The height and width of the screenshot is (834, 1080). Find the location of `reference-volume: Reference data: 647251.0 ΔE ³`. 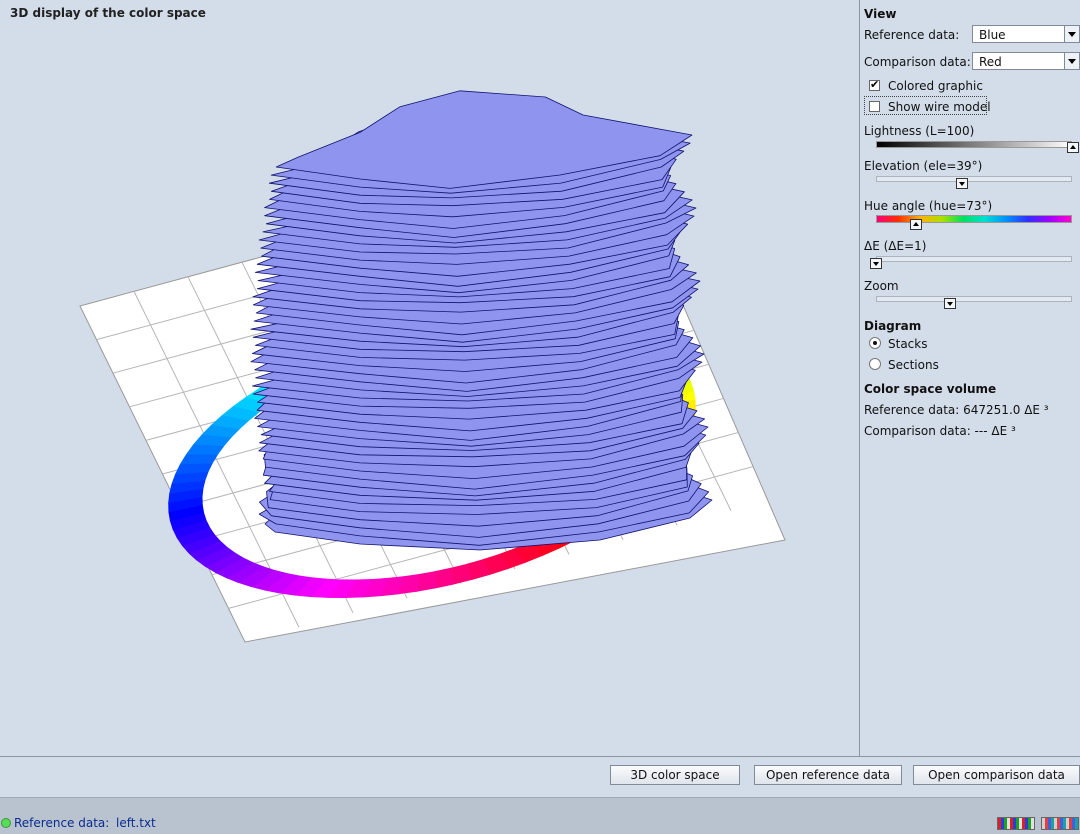

reference-volume: Reference data: 647251.0 ΔE ³ is located at coordinates (956, 410).